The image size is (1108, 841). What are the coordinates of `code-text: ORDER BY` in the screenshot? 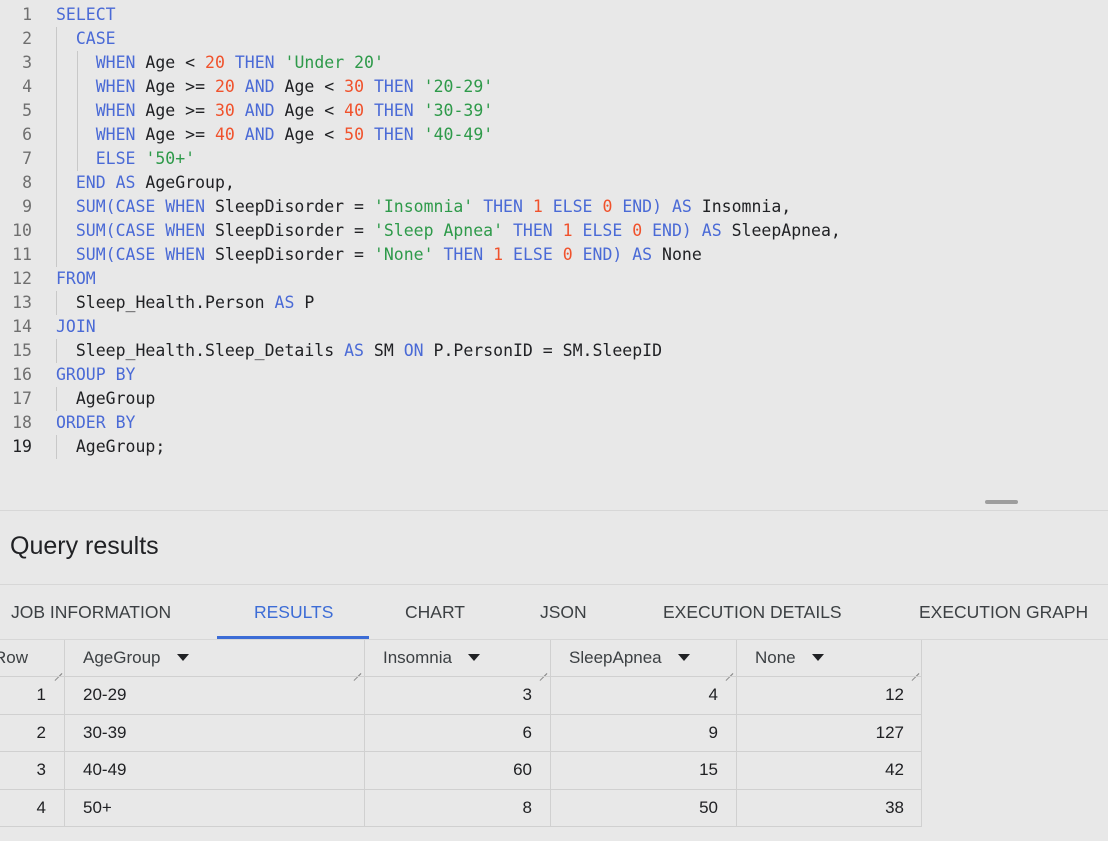 It's located at (95, 423).